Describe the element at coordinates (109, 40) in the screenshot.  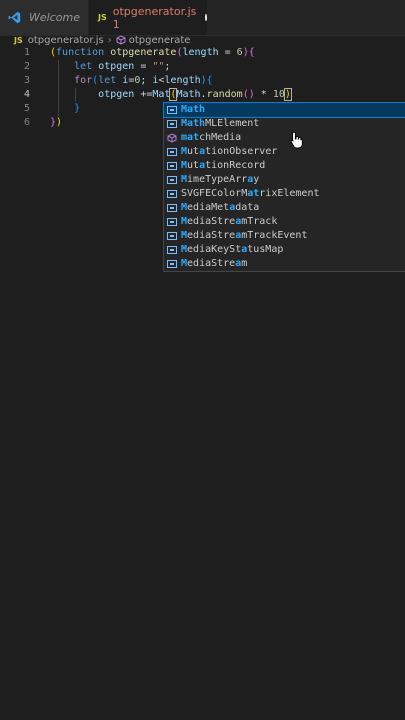
I see `chevron-right-icon: ›` at that location.